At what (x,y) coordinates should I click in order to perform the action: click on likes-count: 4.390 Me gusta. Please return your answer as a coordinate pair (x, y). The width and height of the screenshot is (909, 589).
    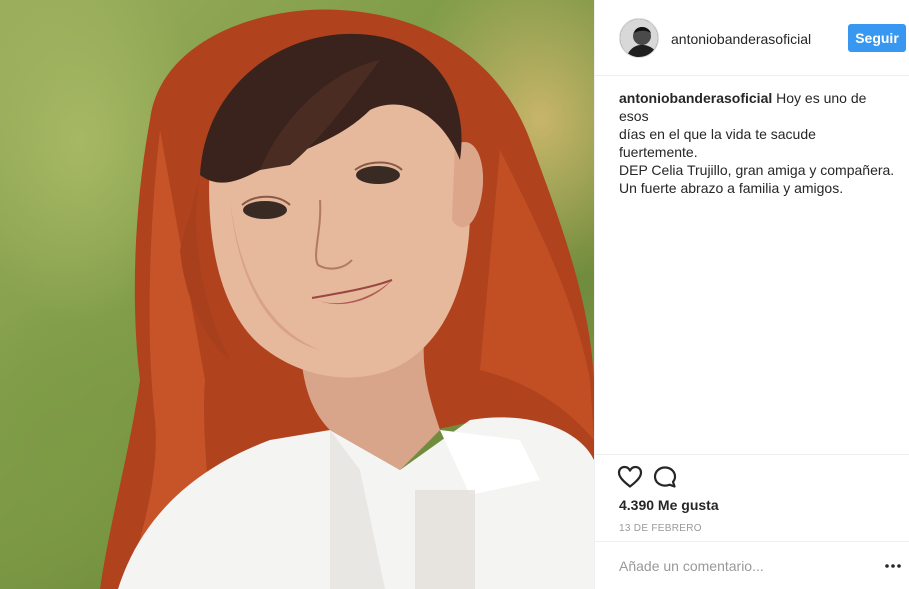
    Looking at the image, I should click on (669, 505).